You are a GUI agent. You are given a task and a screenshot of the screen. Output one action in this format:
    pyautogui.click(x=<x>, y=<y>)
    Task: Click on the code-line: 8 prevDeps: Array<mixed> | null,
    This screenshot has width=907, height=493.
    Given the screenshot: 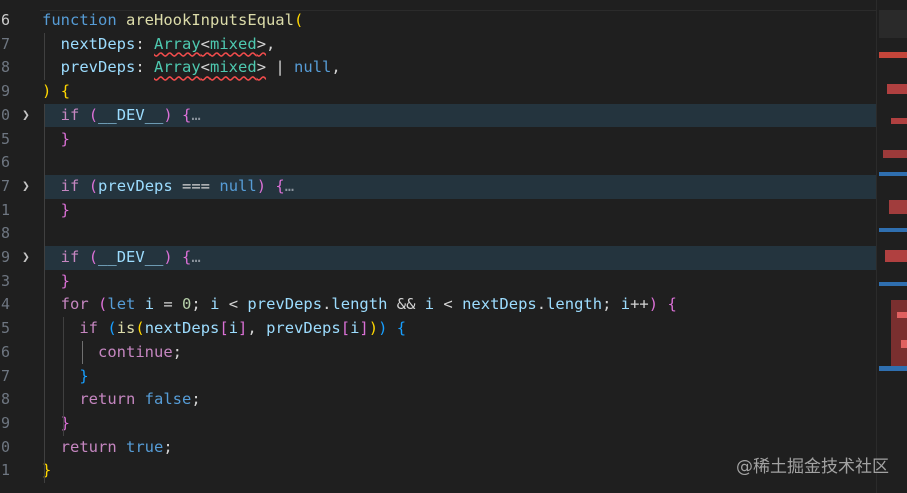 What is the action you would take?
    pyautogui.click(x=438, y=68)
    